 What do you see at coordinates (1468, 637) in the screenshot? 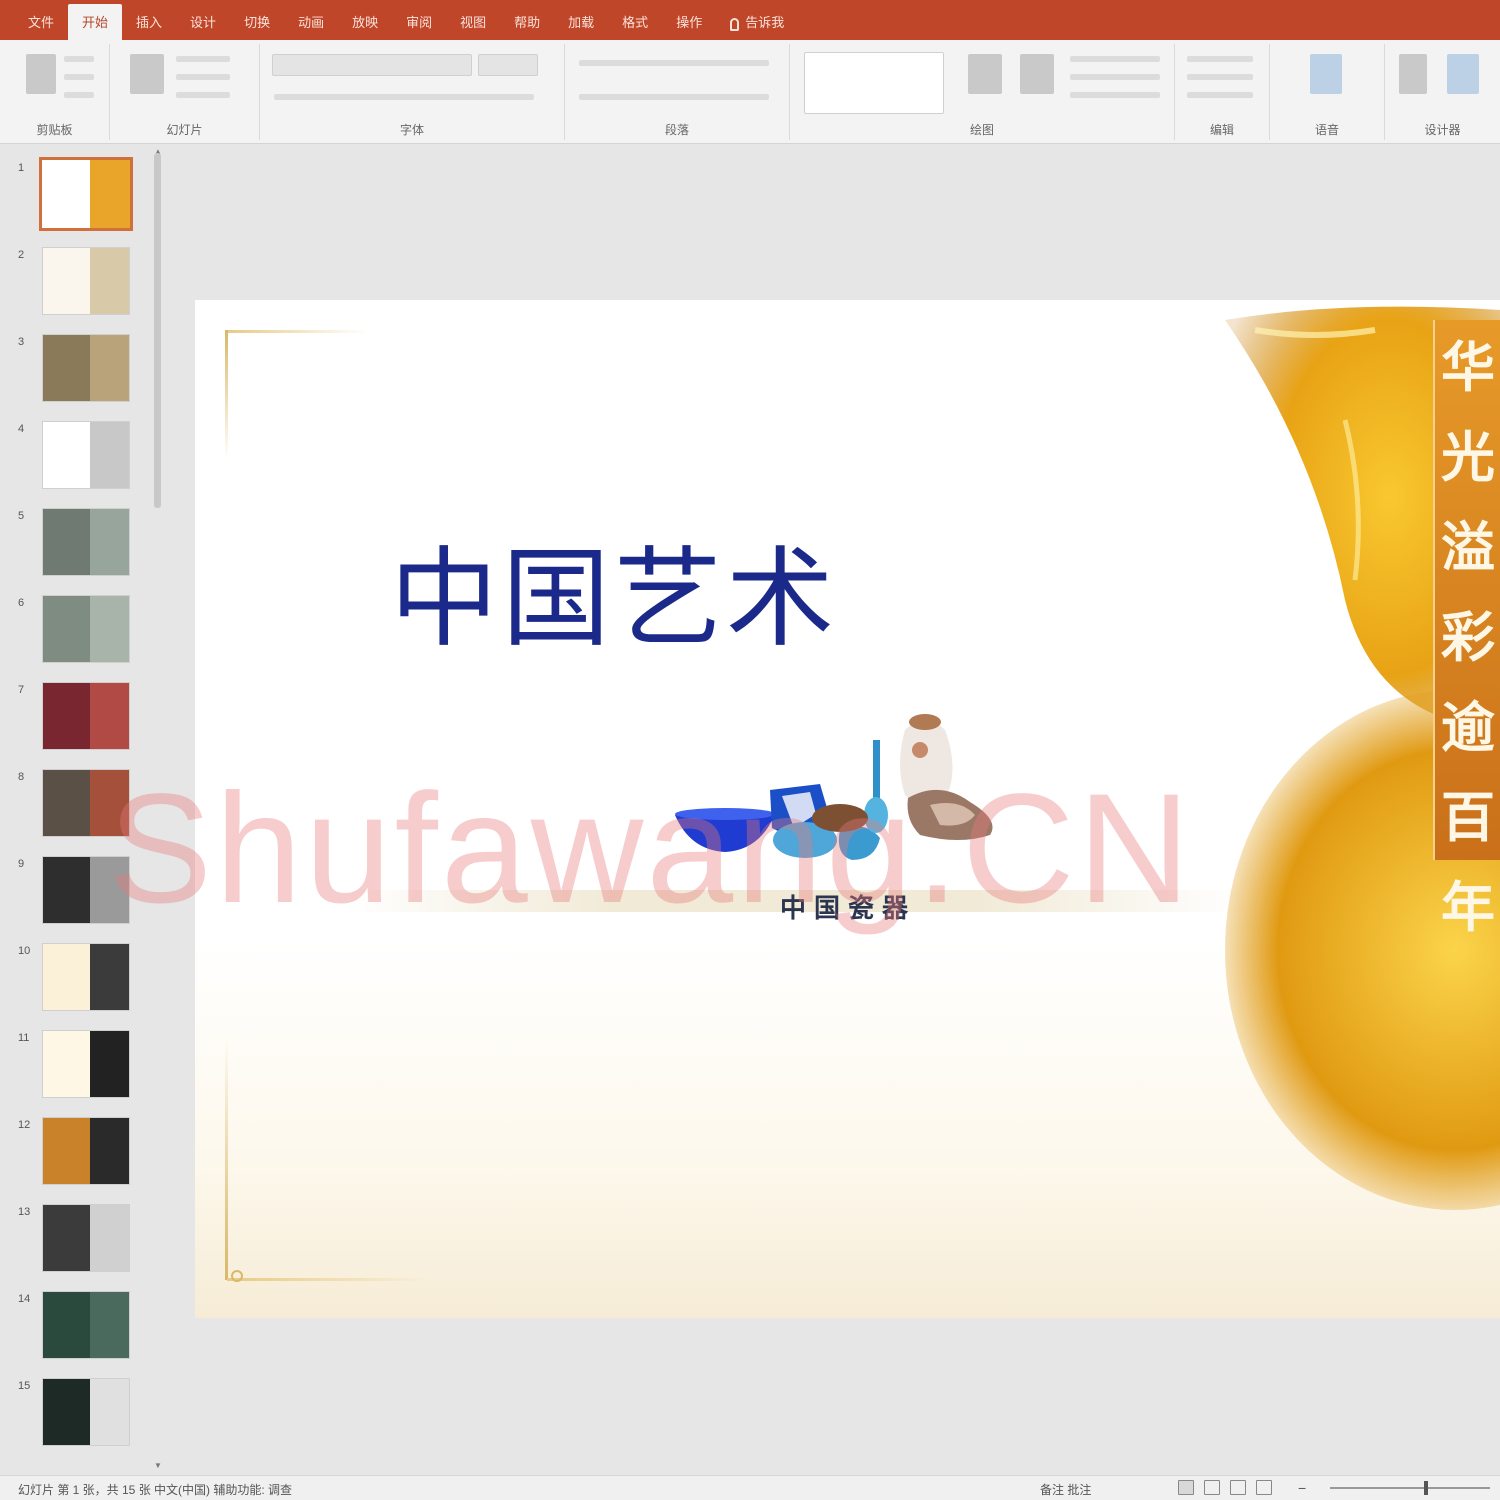
I see `vertical-slogan: 华光溢彩逾百年` at bounding box center [1468, 637].